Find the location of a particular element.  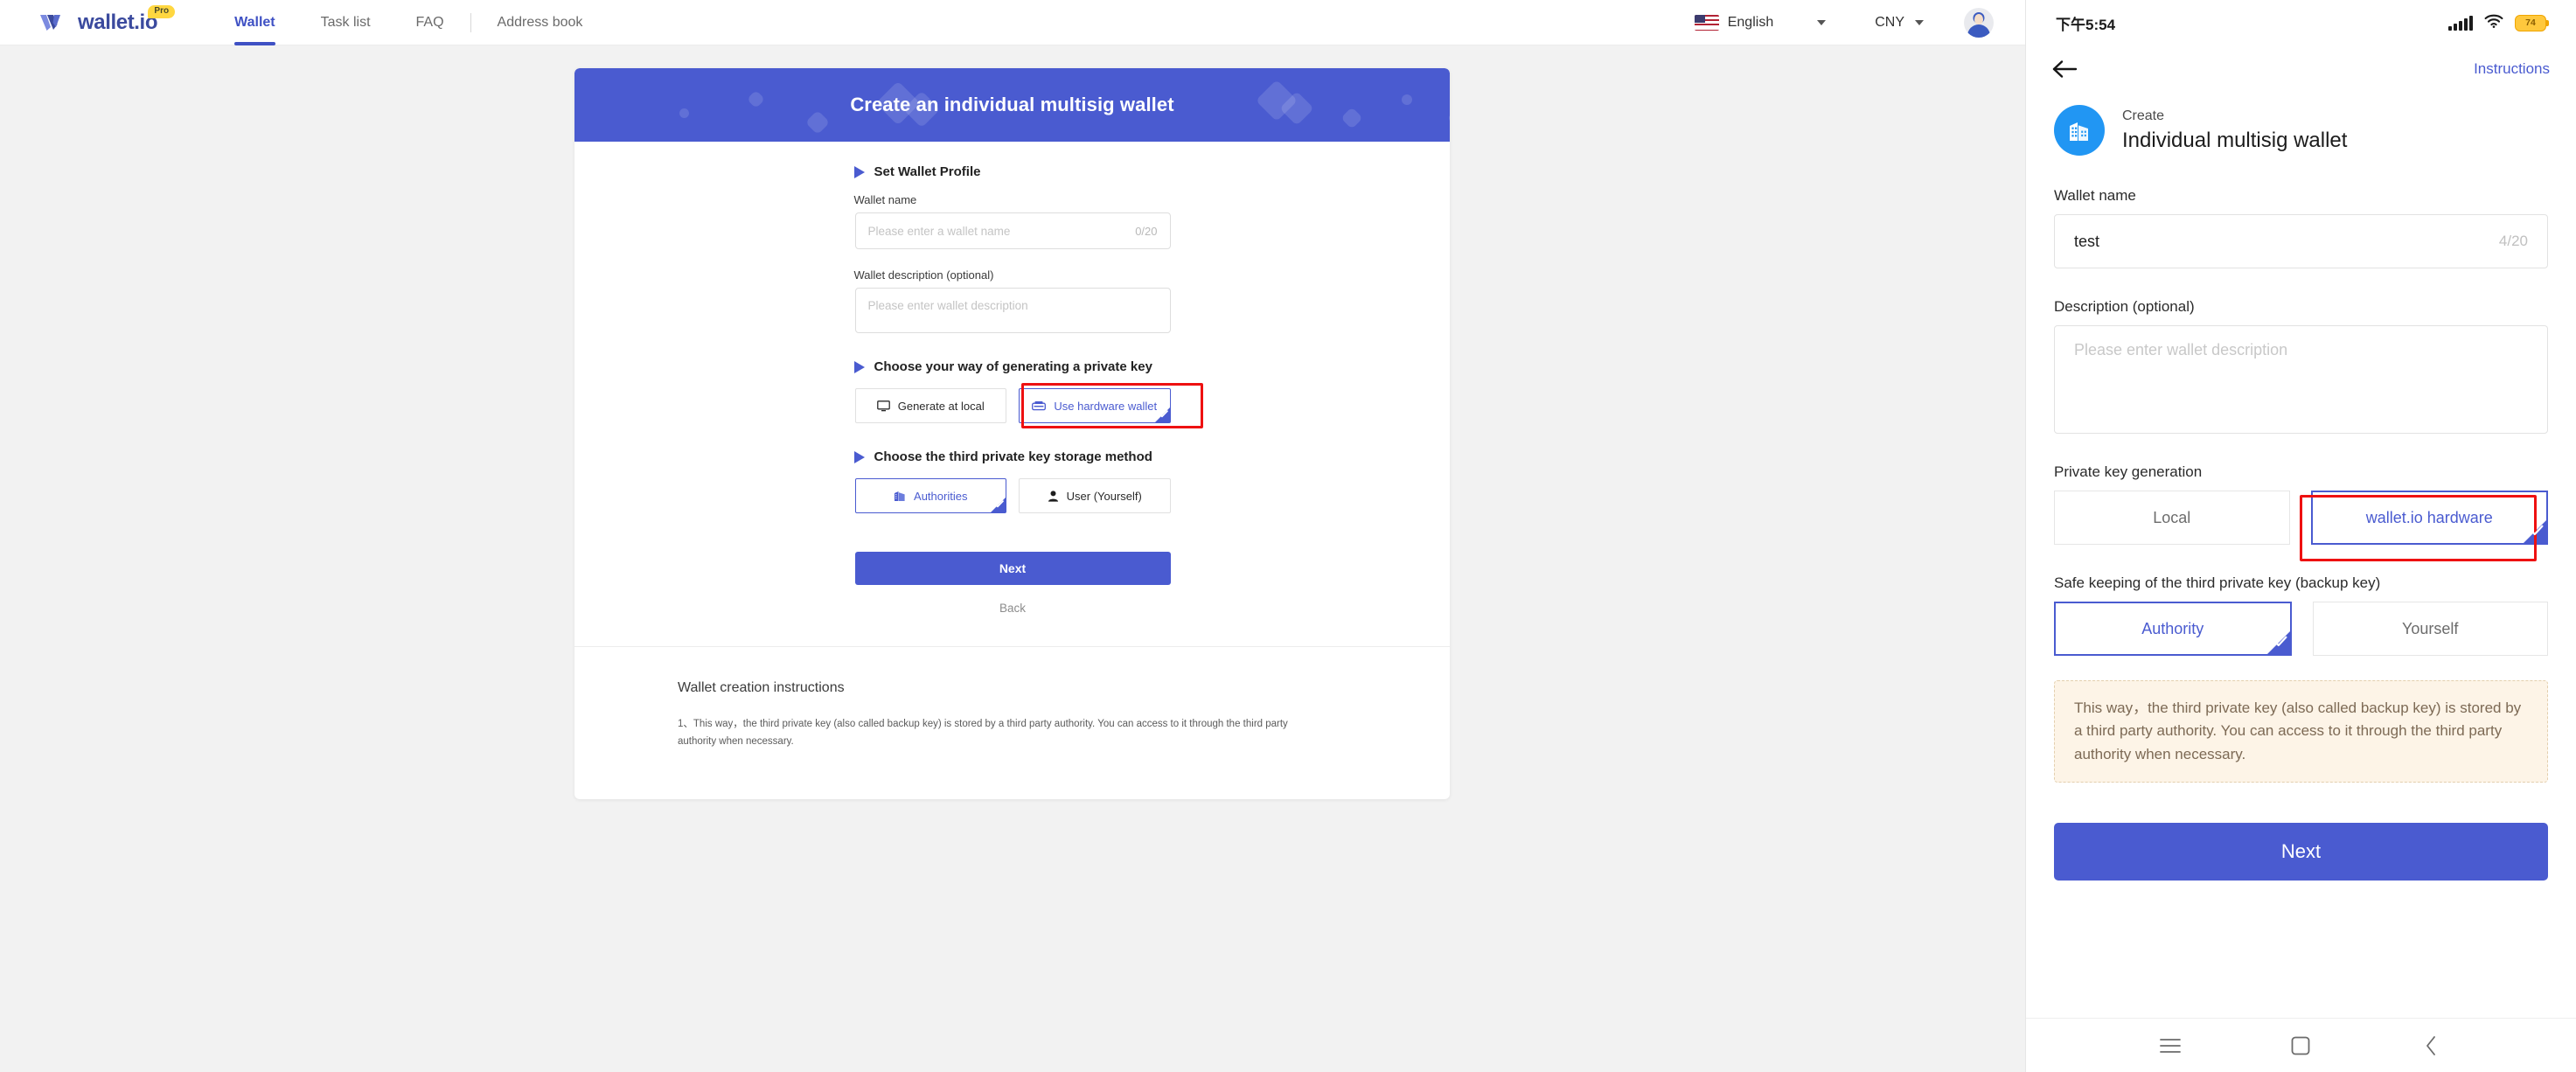

status-indicators: 74 is located at coordinates (2498, 23).